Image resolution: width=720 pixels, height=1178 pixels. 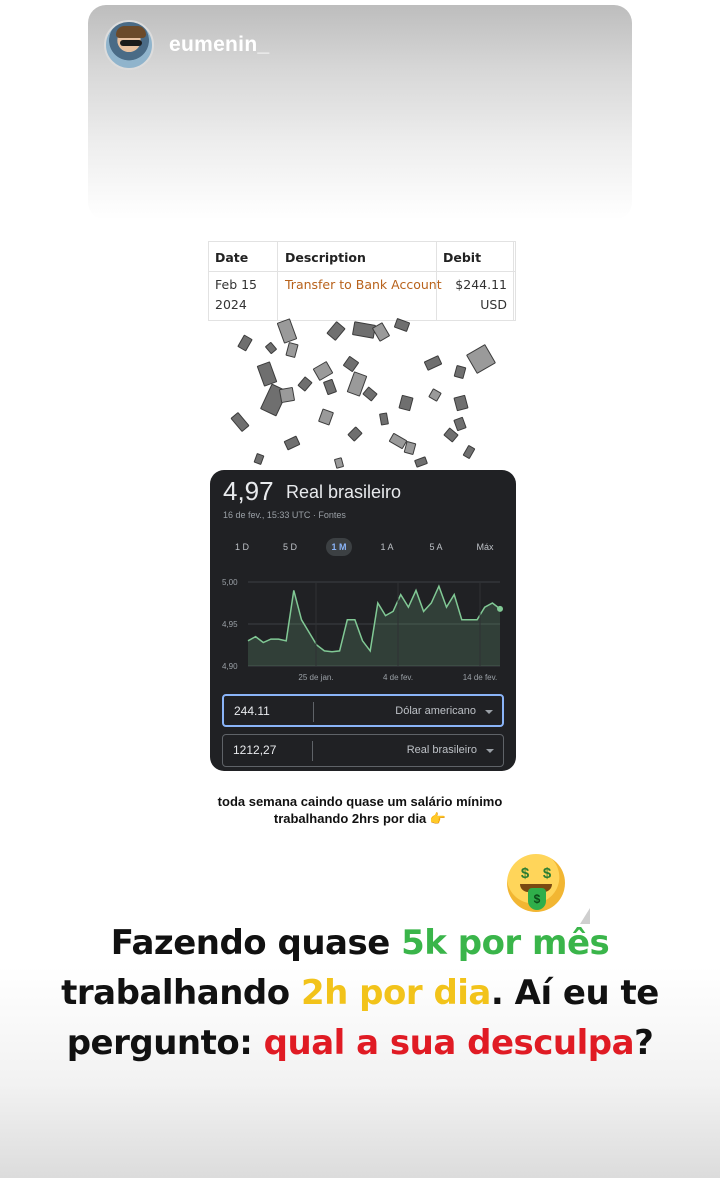 I want to click on headline-highlight-yellow: 2h por dia, so click(x=395, y=993).